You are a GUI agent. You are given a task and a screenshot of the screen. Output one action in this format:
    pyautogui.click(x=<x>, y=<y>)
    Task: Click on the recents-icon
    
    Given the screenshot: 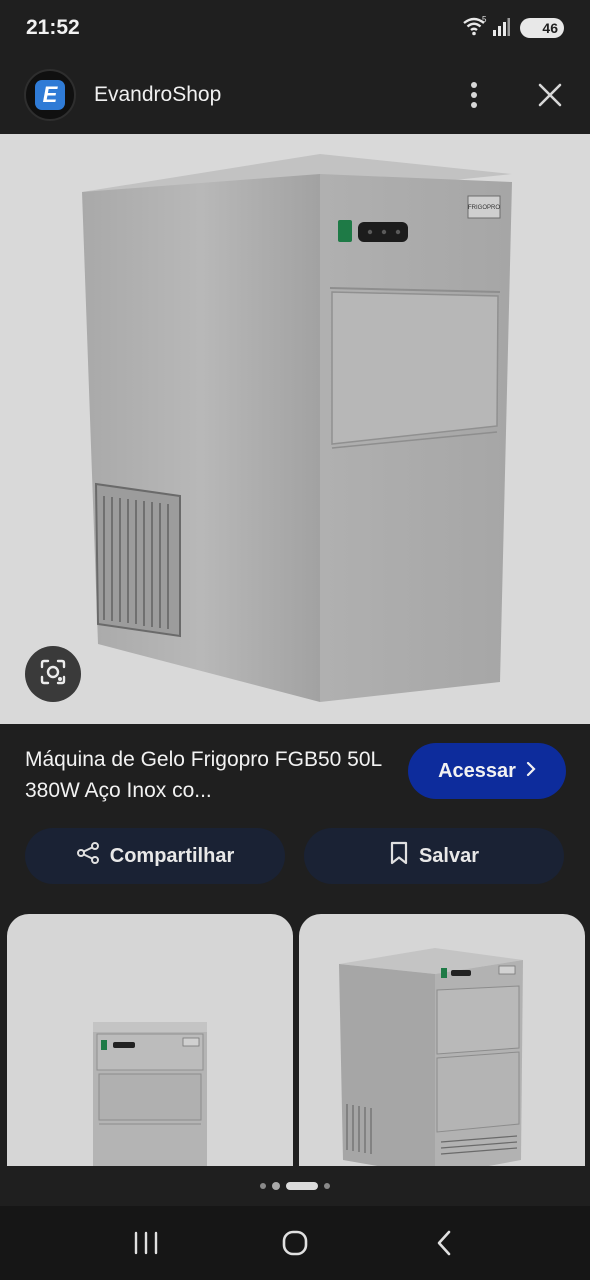 What is the action you would take?
    pyautogui.click(x=146, y=1243)
    